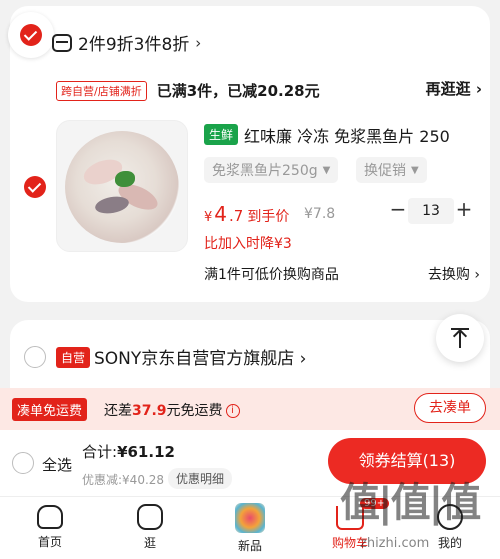 The height and width of the screenshot is (559, 500). Describe the element at coordinates (150, 517) in the screenshot. I see `discover-icon` at that location.